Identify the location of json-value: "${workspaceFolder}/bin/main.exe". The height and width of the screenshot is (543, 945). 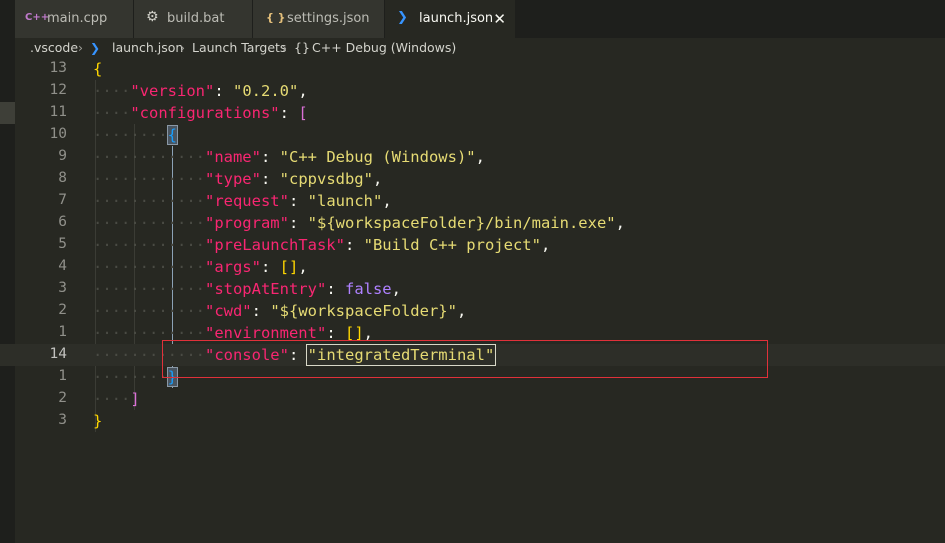
(461, 223).